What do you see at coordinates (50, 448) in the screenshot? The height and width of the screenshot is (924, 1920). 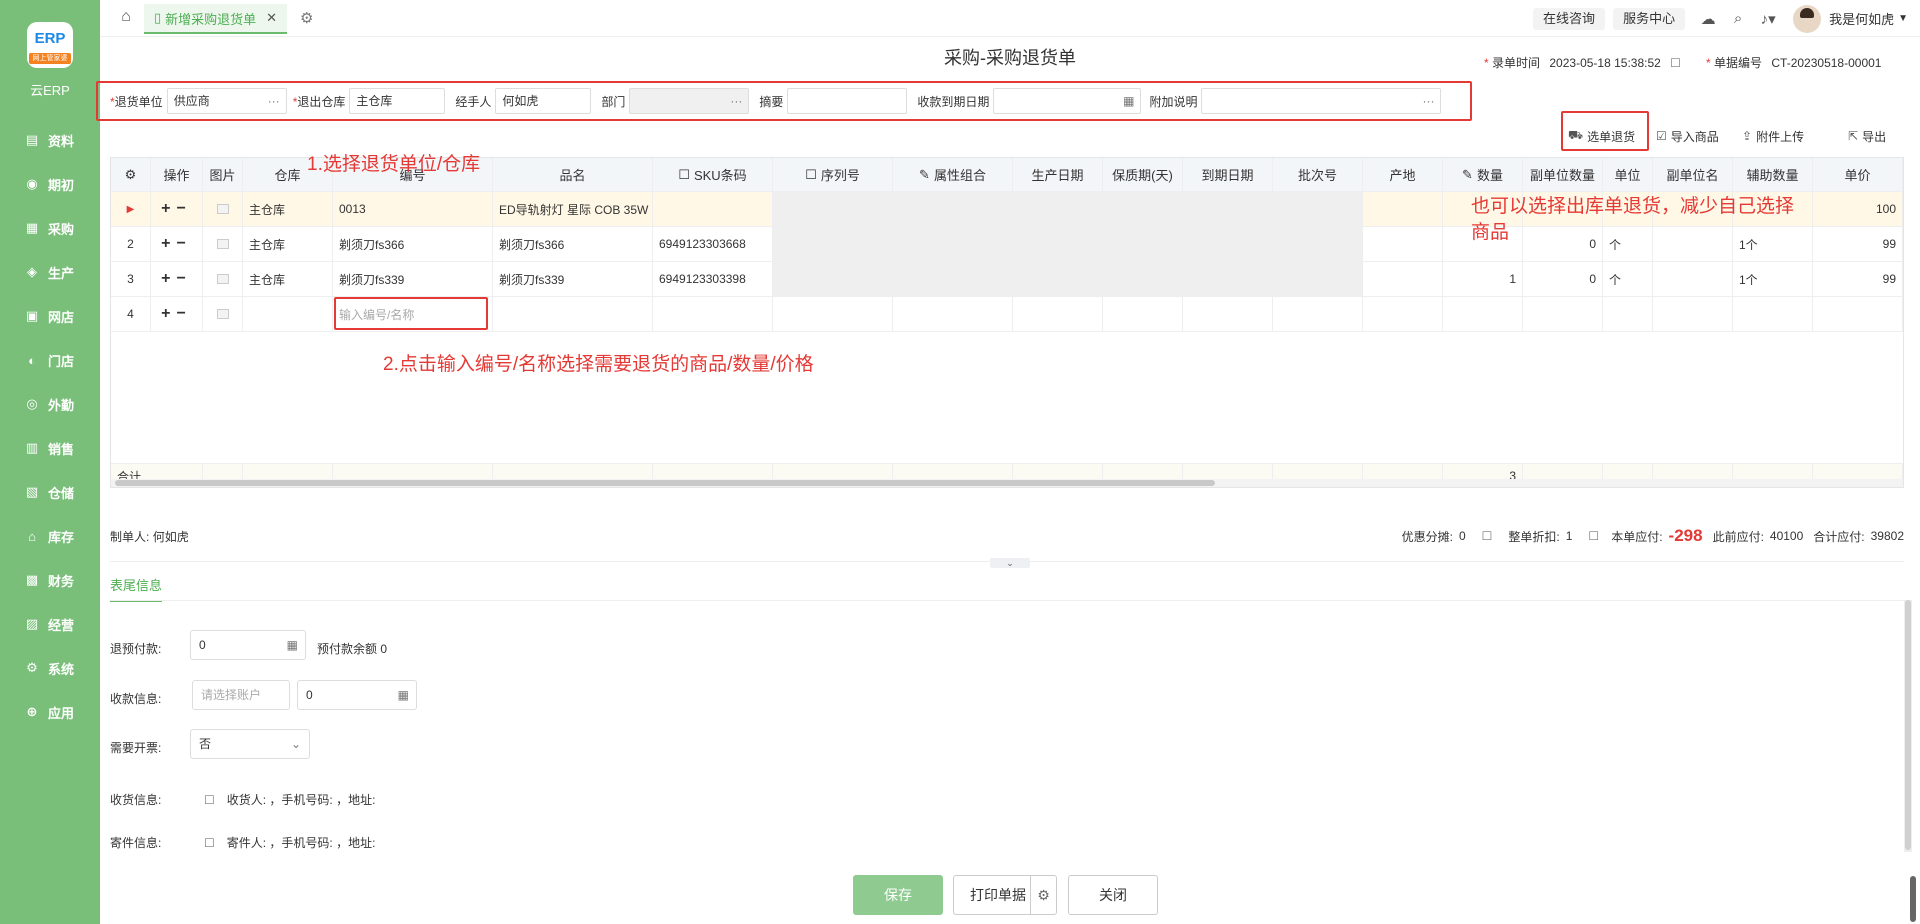 I see `sidebar-item-sales: ▥ 销售` at bounding box center [50, 448].